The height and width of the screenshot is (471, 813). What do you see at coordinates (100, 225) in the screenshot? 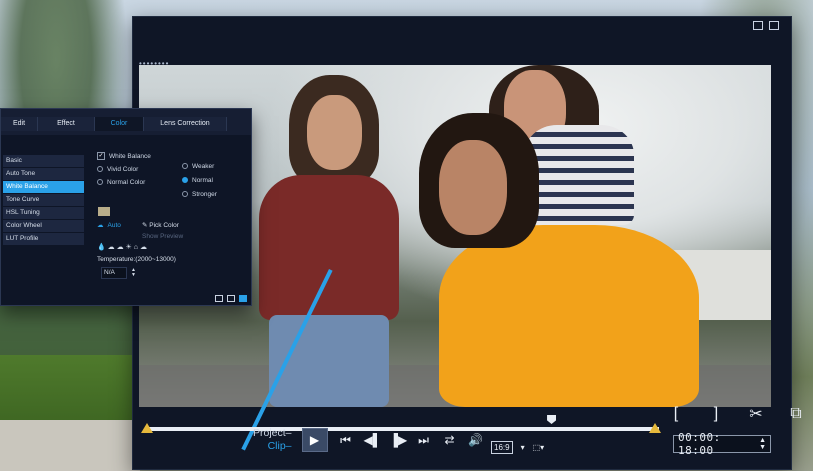
I see `auto-icon: ☁` at bounding box center [100, 225].